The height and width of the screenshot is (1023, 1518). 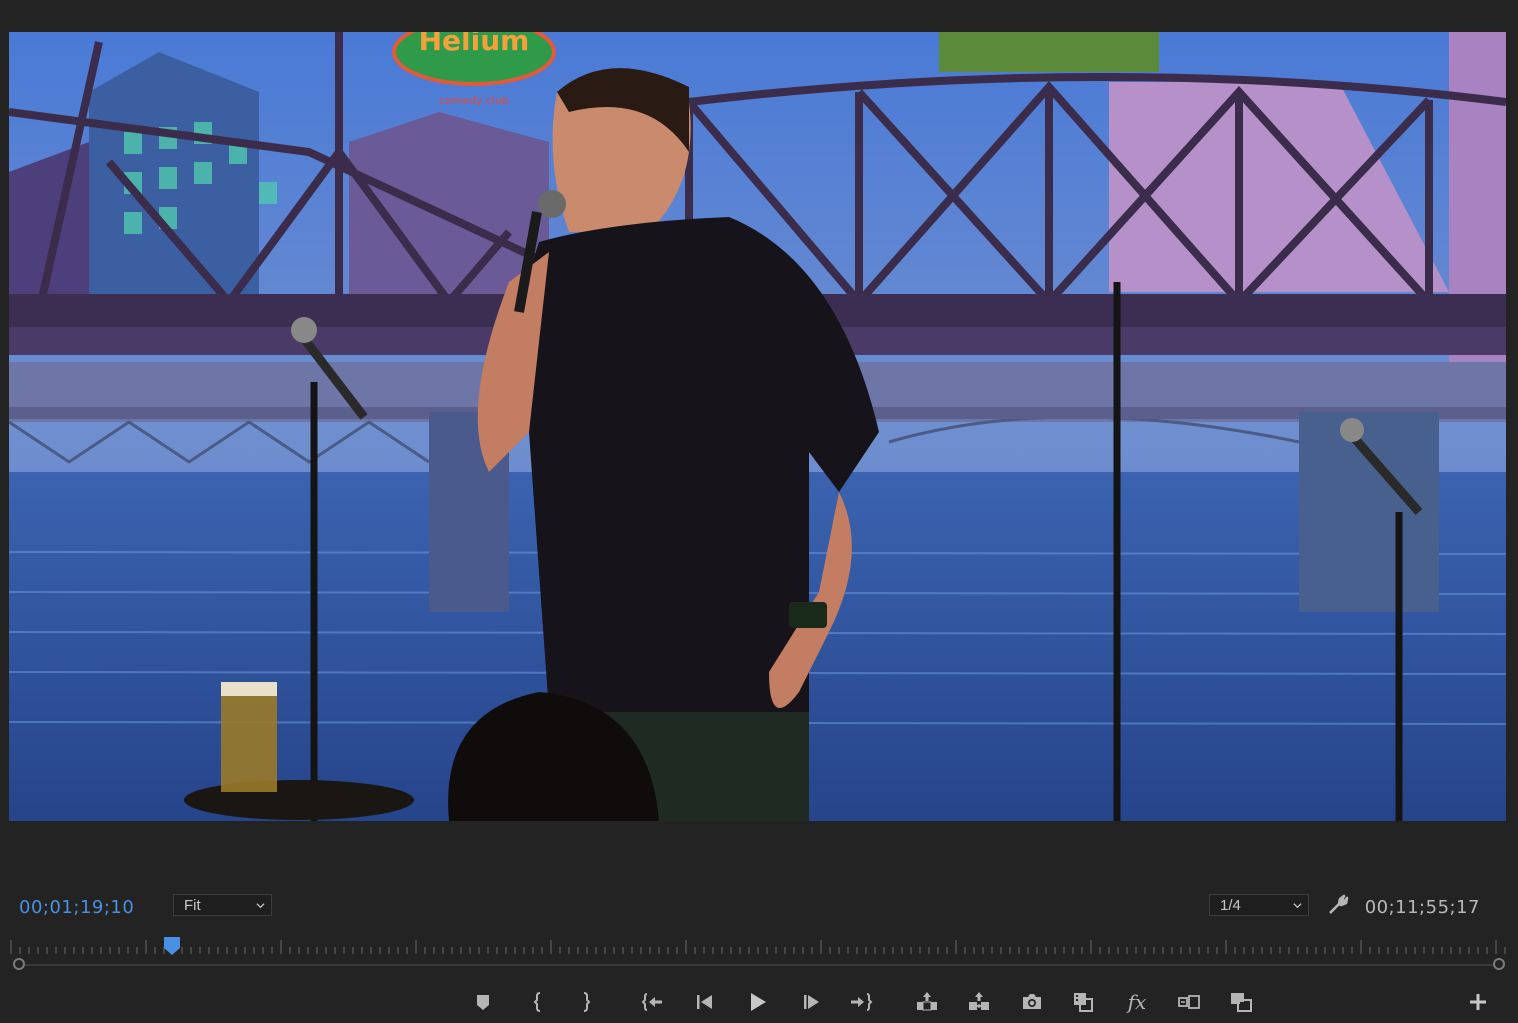 I want to click on time-ruler, so click(x=759, y=946).